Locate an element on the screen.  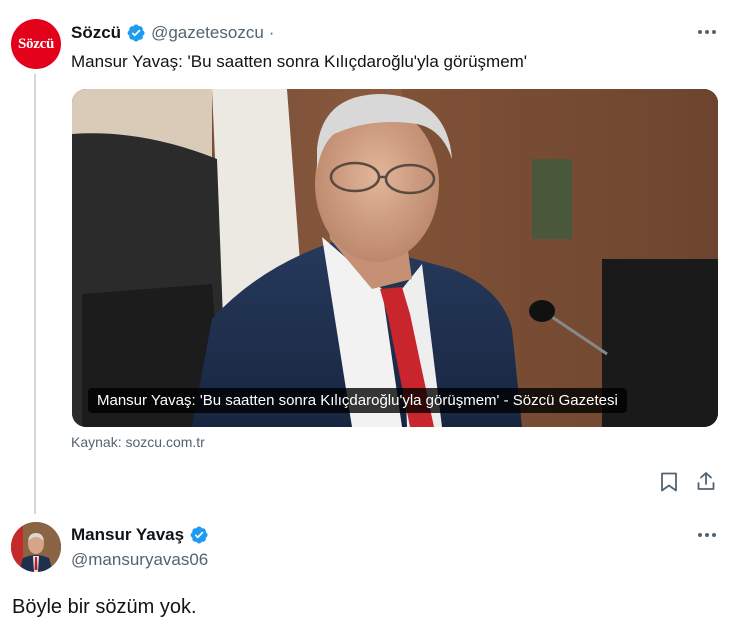
sozcu-logo-text: Sözcü is located at coordinates (35, 43).